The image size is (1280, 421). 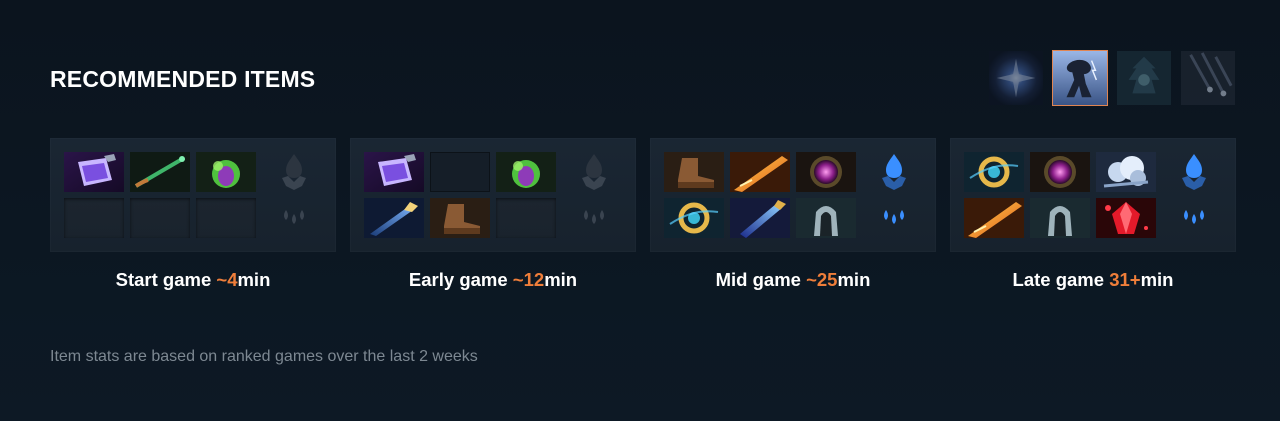 I want to click on red-crystal-icon, so click(x=1126, y=218).